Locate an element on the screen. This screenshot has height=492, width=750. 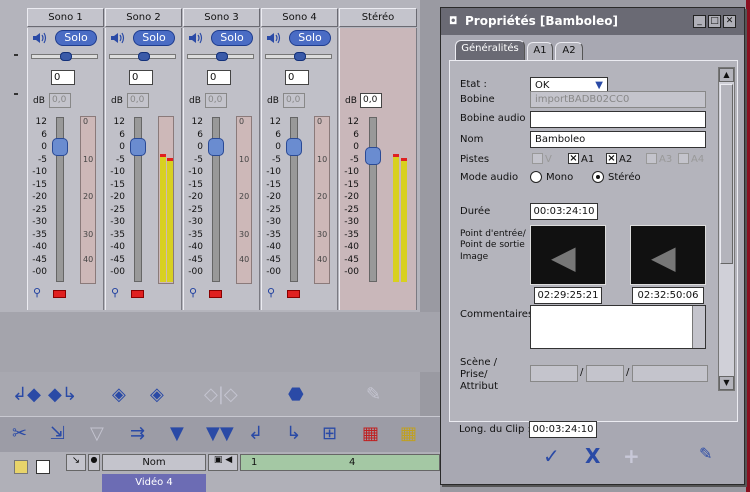
track-video-4: Vidéo 4 is located at coordinates (154, 483).